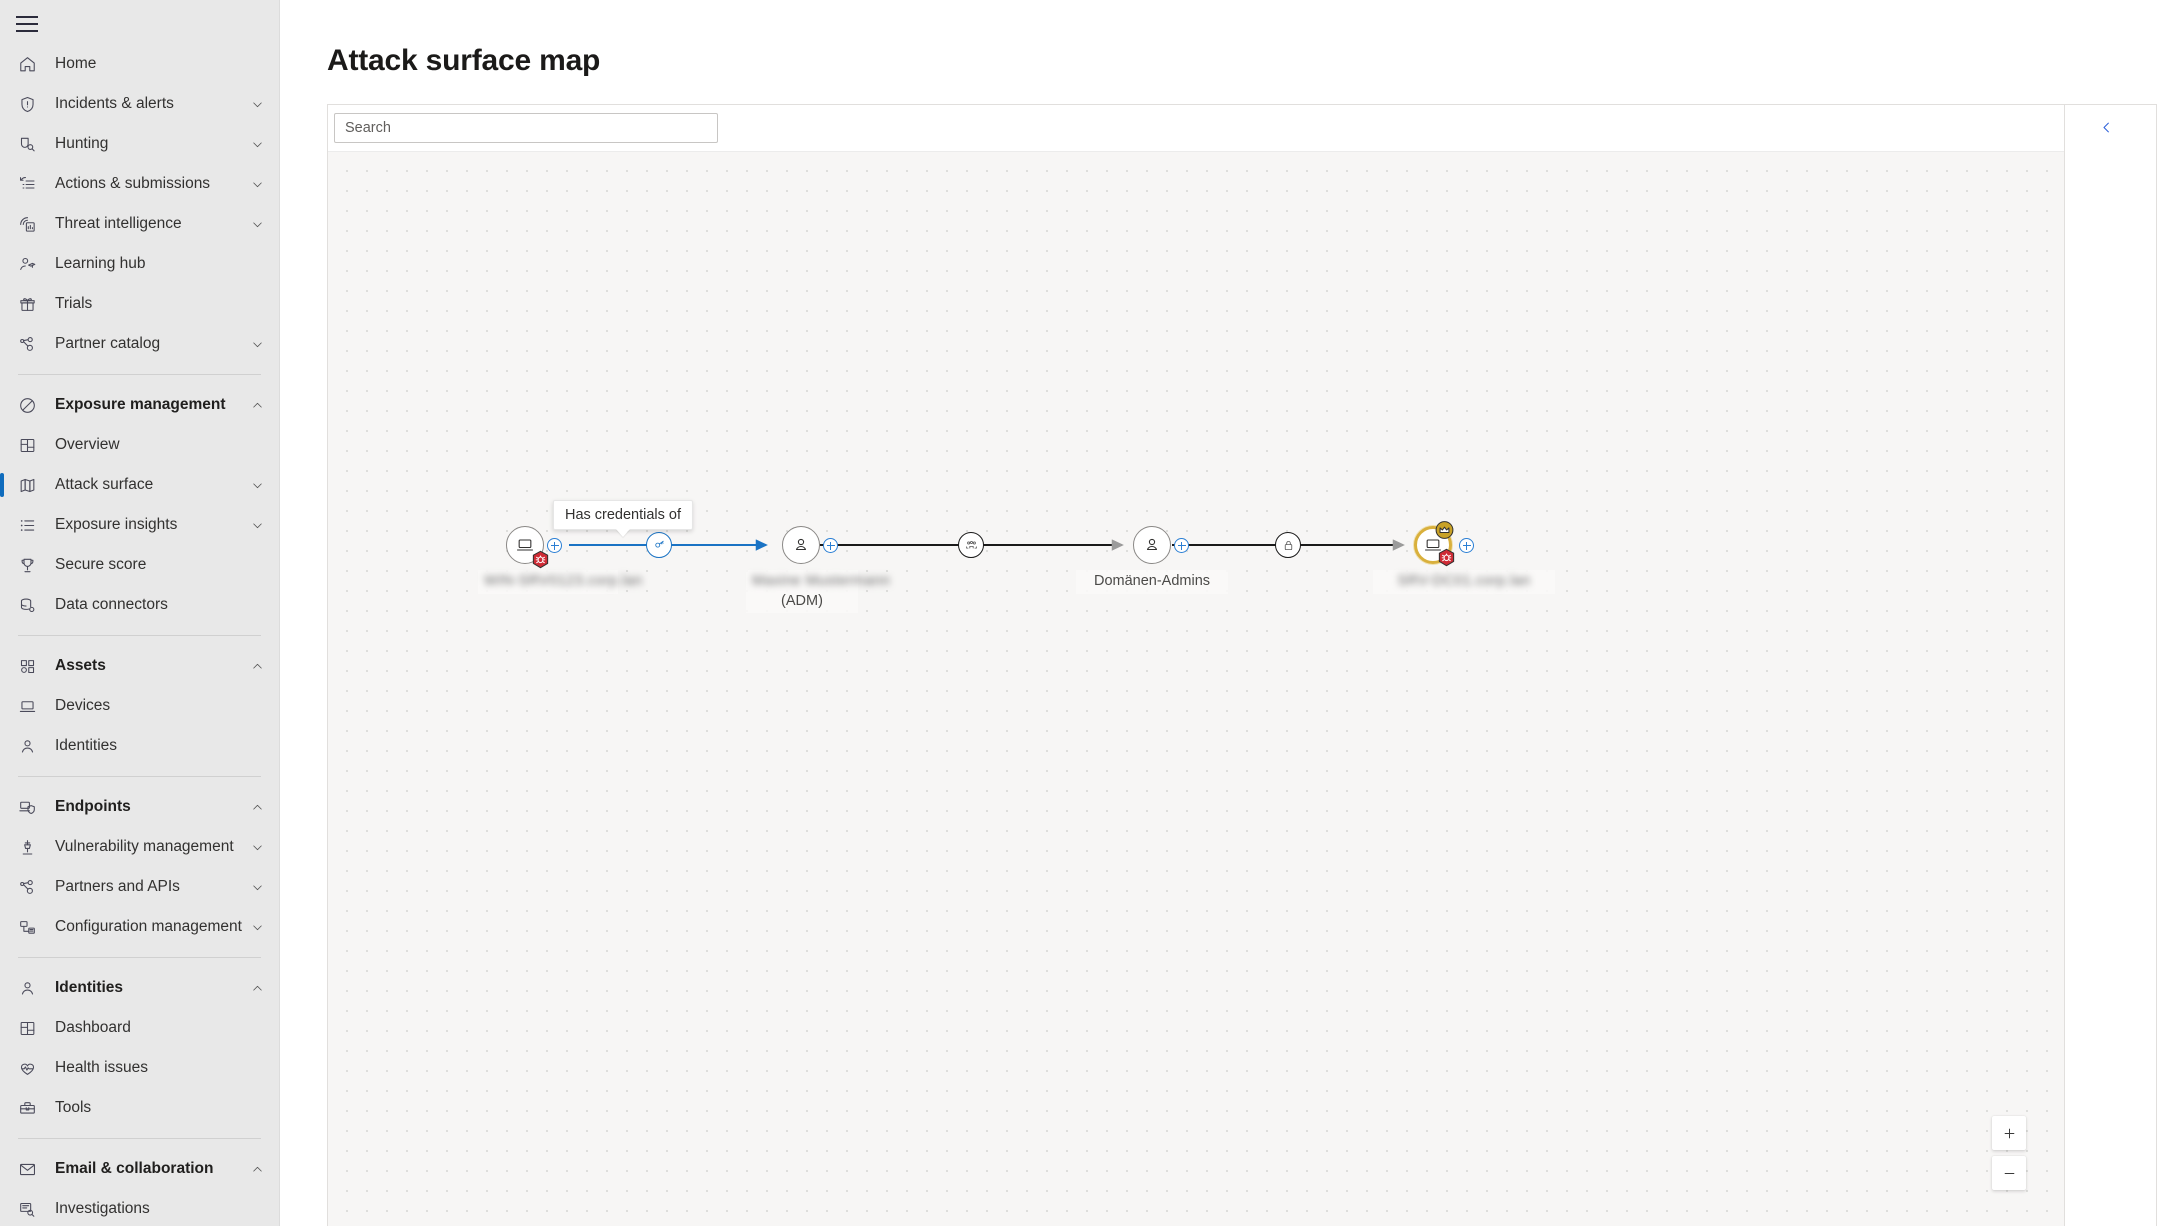  I want to click on group-members-icon, so click(971, 544).